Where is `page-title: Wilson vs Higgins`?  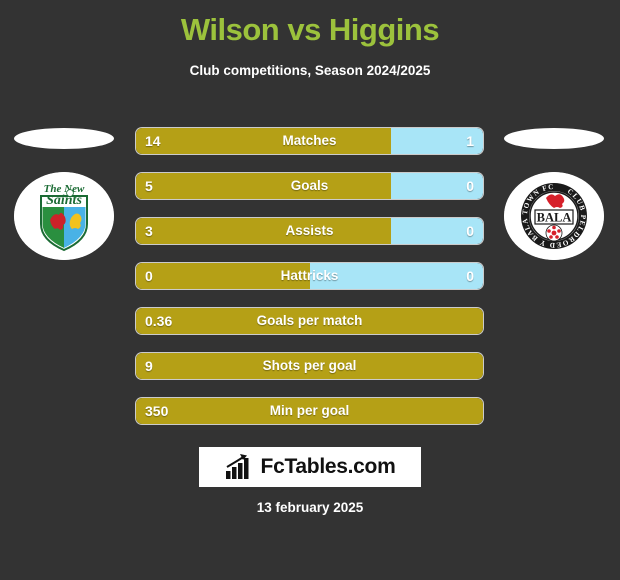 page-title: Wilson vs Higgins is located at coordinates (310, 29).